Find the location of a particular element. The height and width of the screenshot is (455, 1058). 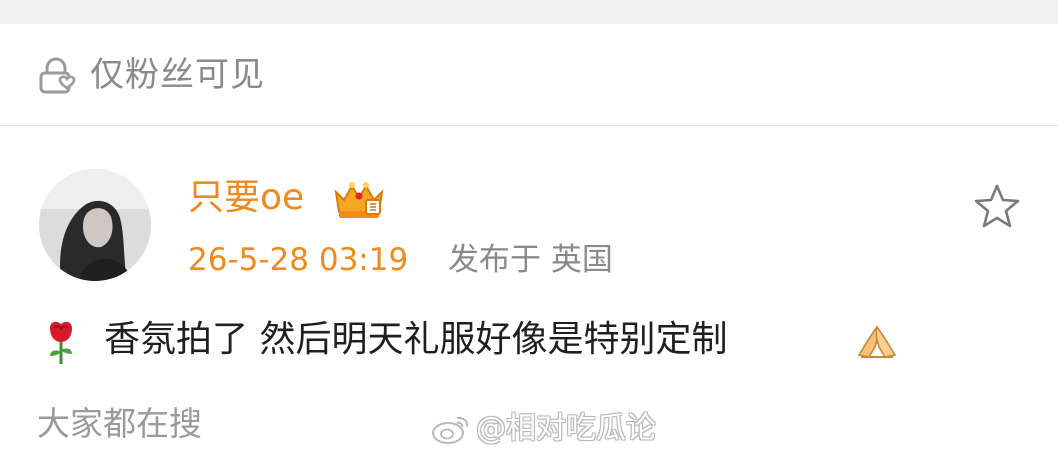

vip-crown-badge-icon is located at coordinates (359, 200).